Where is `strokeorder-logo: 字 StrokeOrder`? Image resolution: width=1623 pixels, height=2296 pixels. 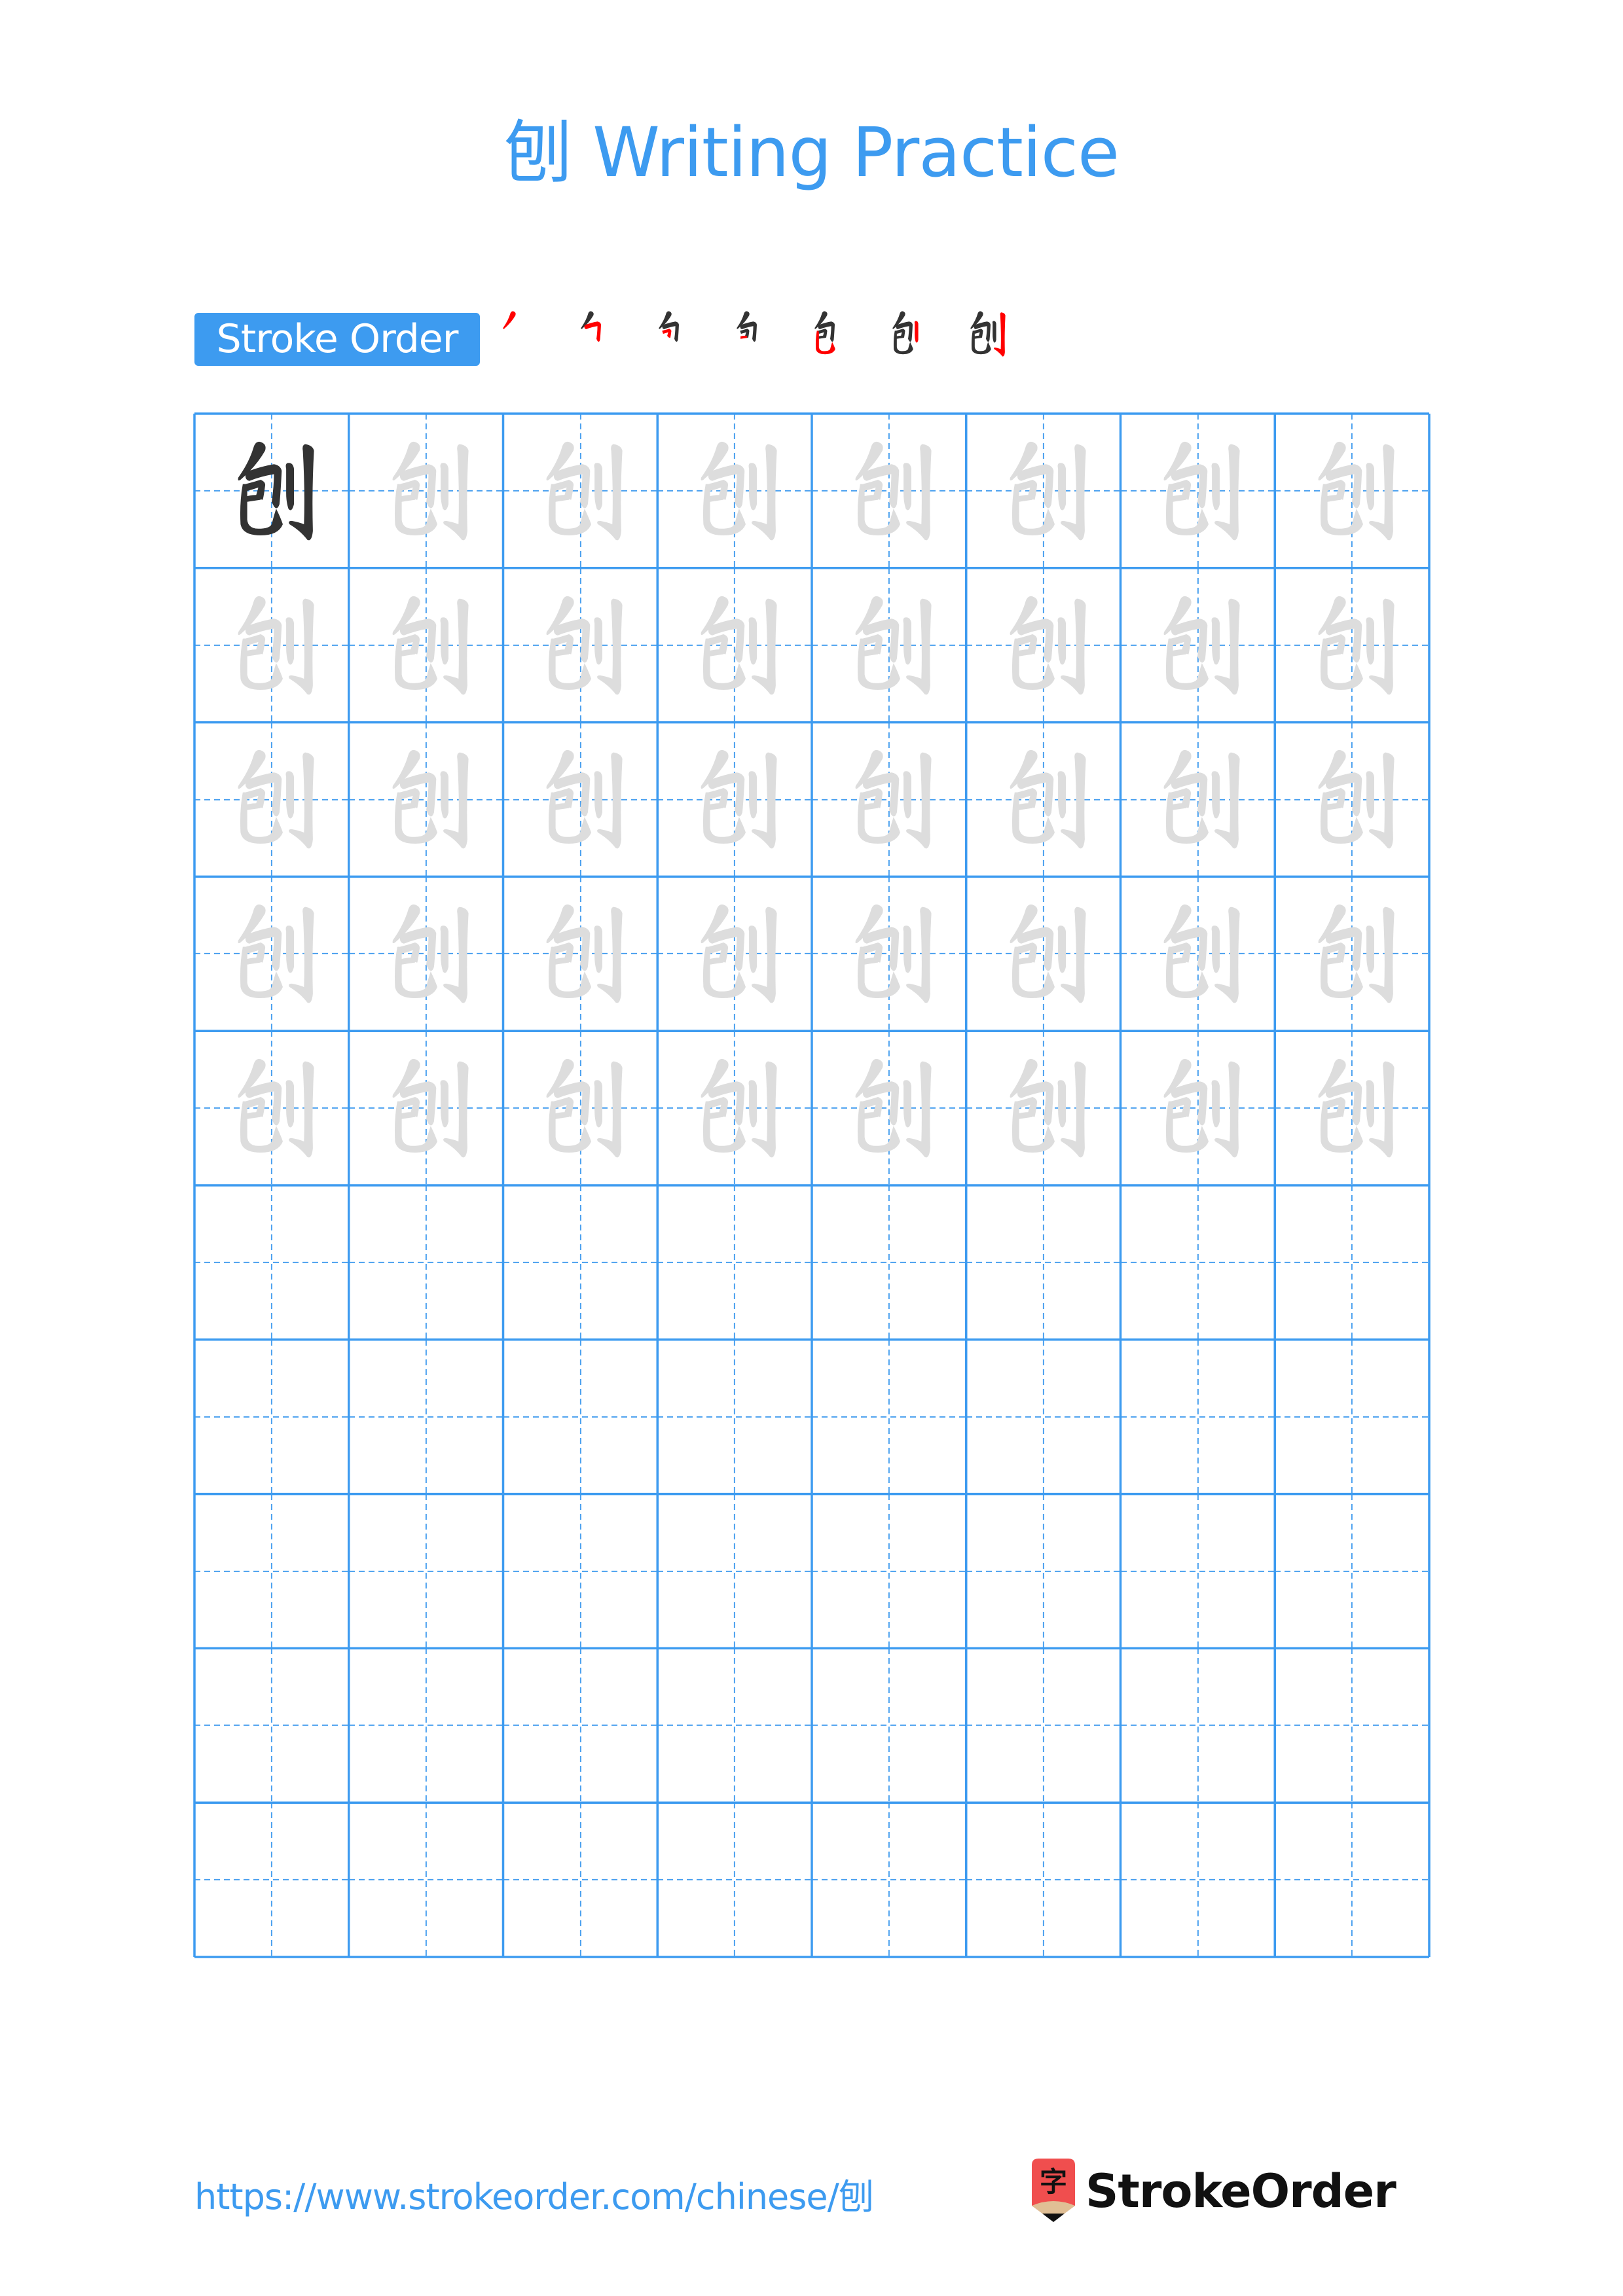 strokeorder-logo: 字 StrokeOrder is located at coordinates (1212, 2191).